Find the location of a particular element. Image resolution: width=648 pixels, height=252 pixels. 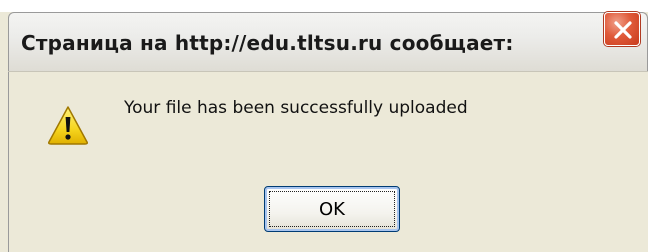

close-button is located at coordinates (622, 29).